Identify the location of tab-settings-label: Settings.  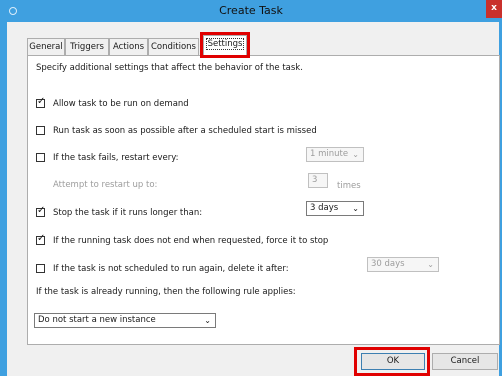
(225, 44).